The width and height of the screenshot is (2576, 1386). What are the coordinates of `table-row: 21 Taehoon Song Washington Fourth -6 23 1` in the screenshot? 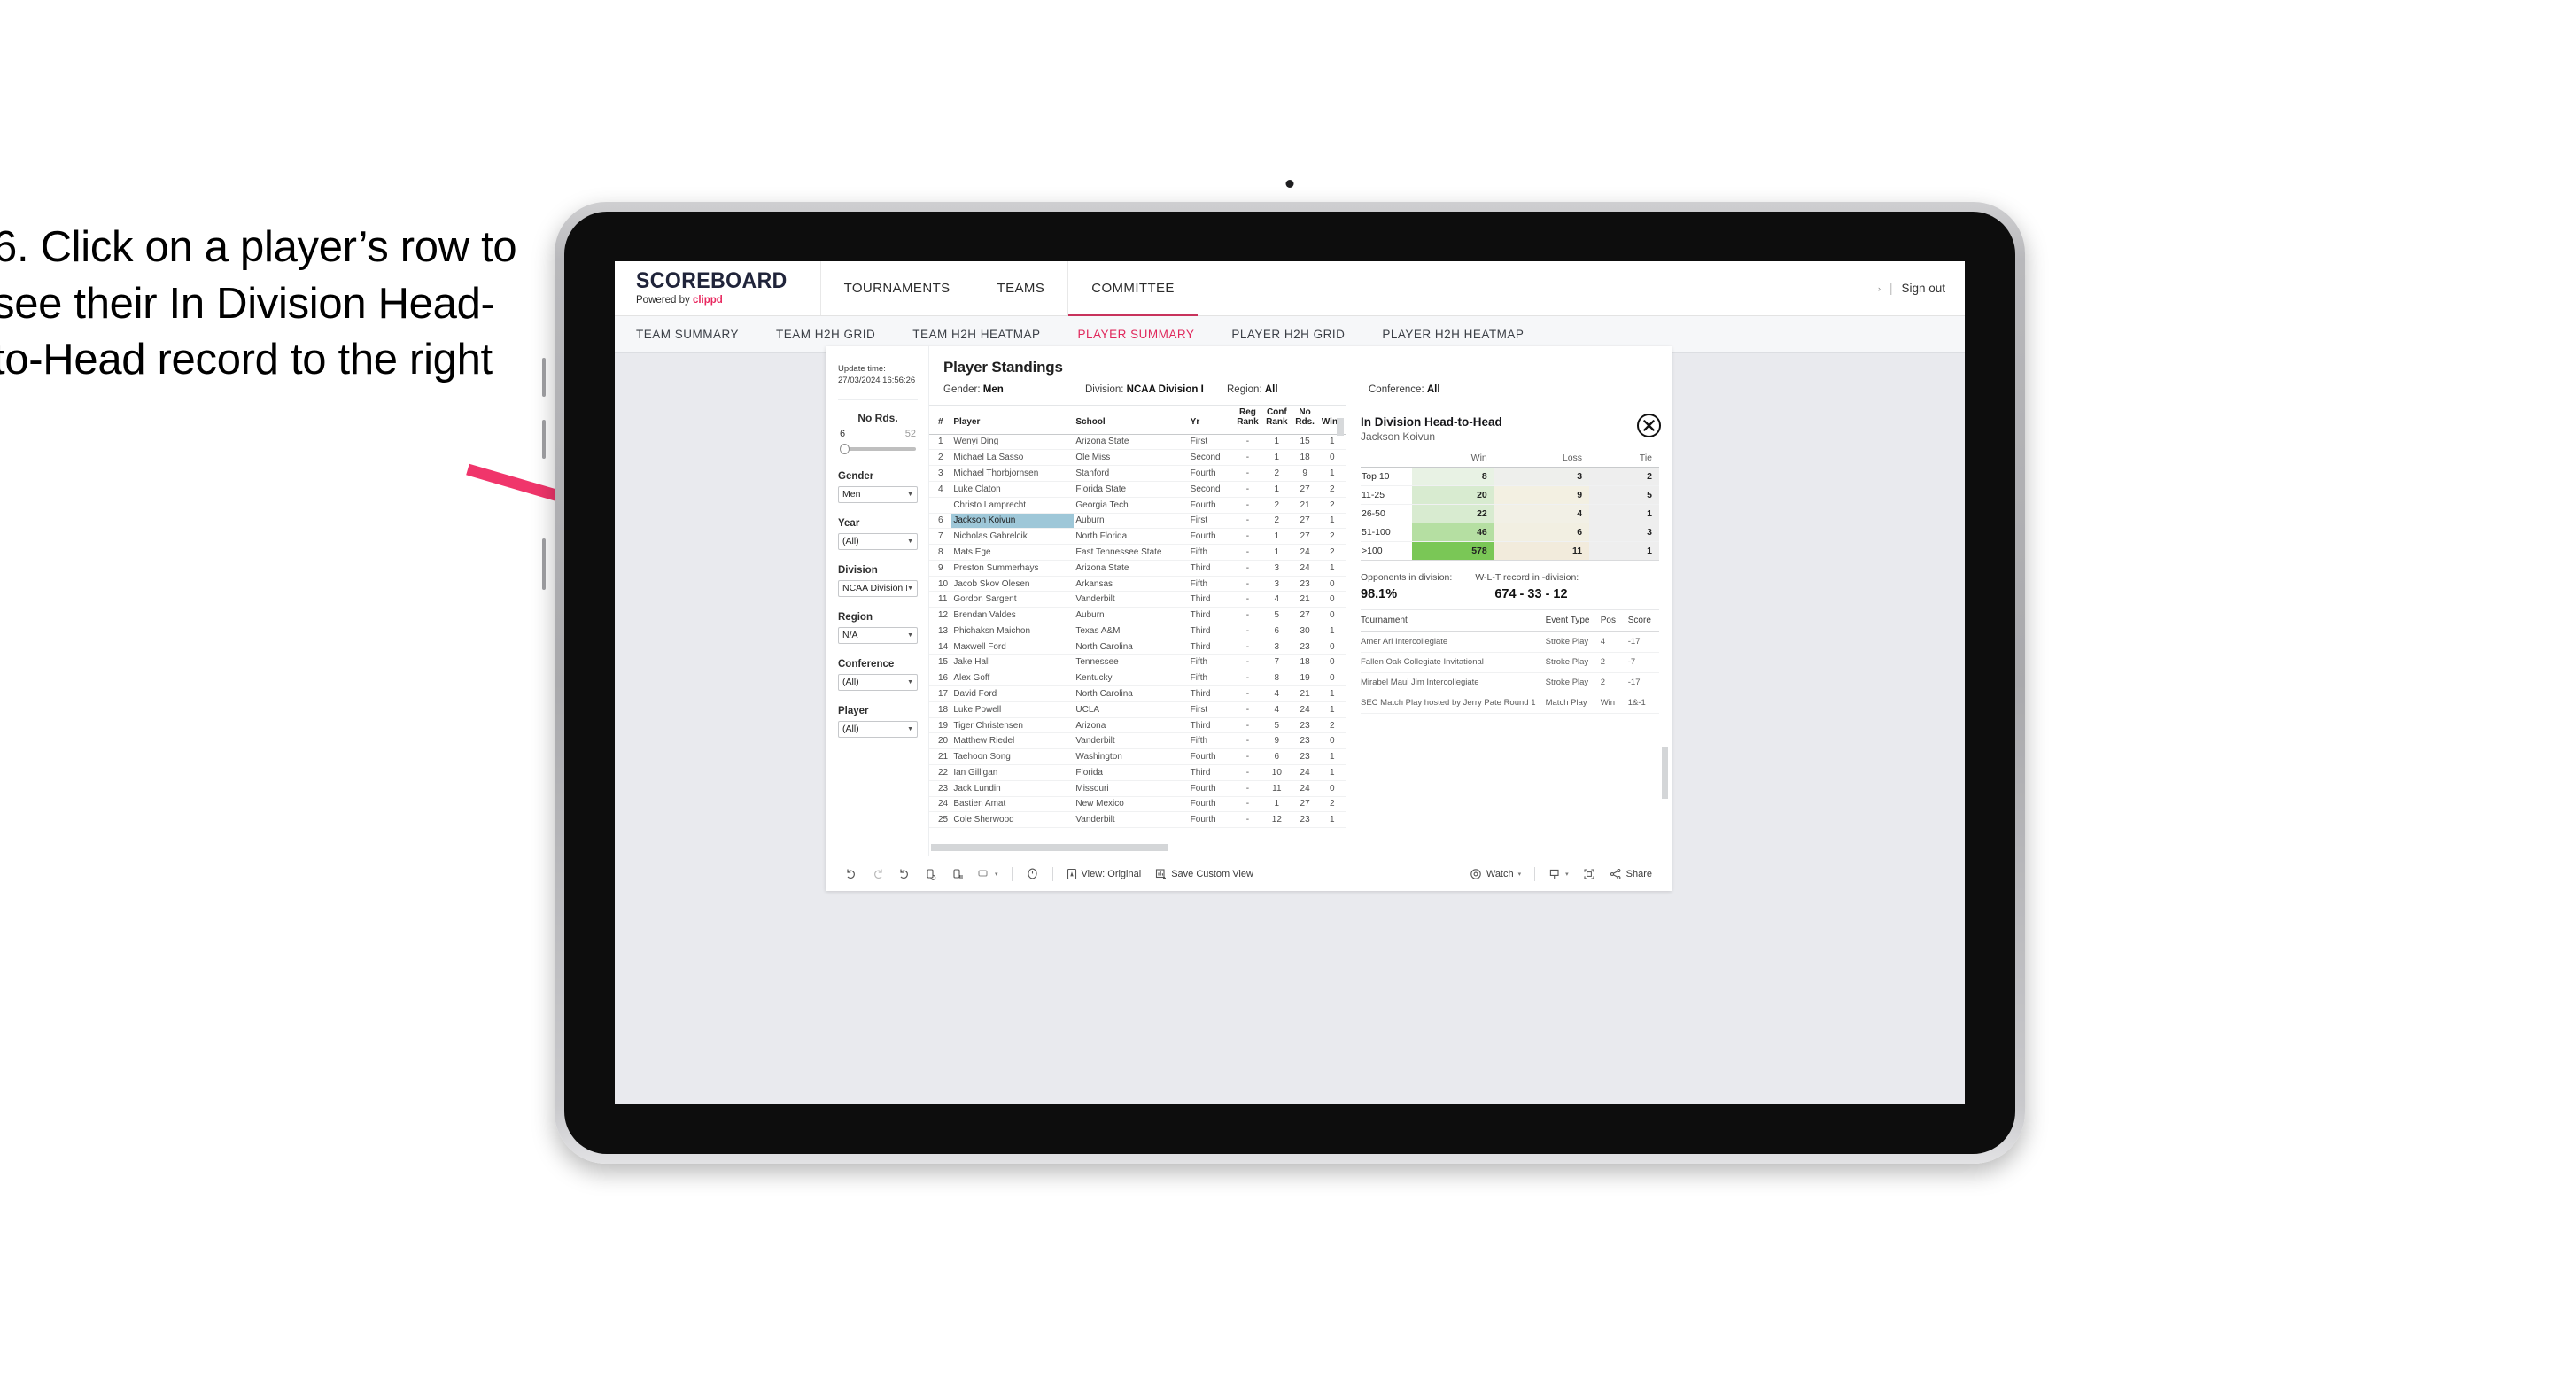 It's located at (1137, 757).